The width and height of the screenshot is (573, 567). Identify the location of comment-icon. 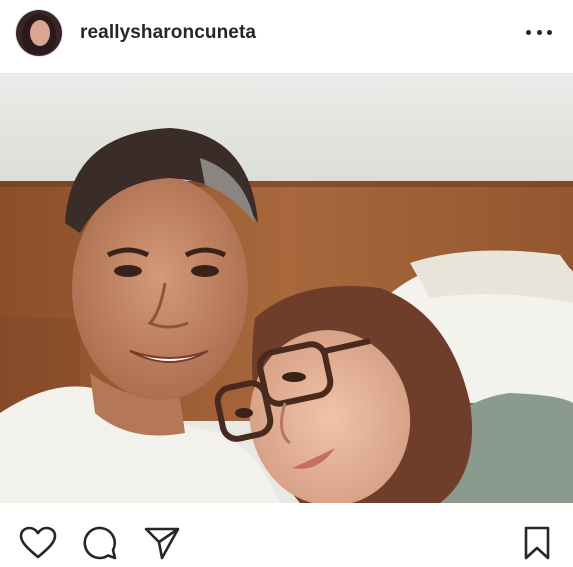
(100, 543).